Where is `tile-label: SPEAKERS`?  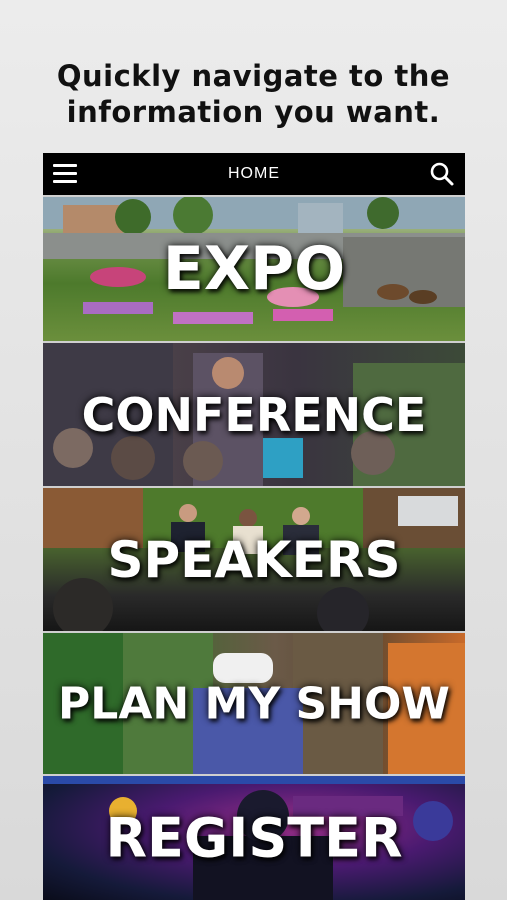 tile-label: SPEAKERS is located at coordinates (254, 559).